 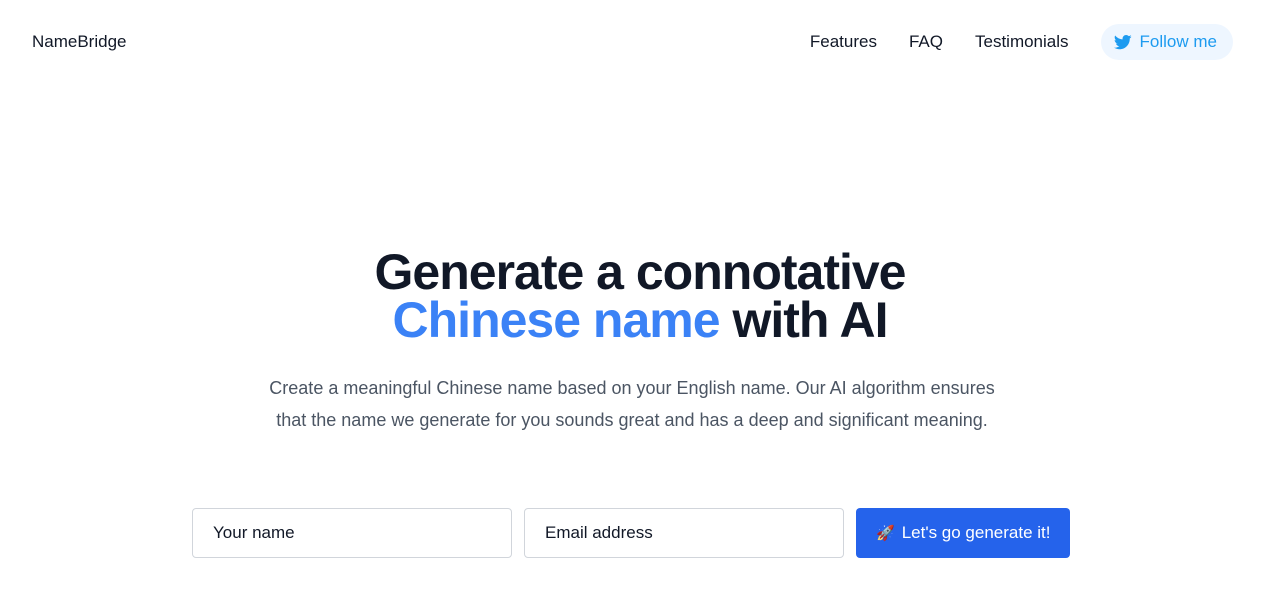 What do you see at coordinates (684, 533) in the screenshot?
I see `email-input` at bounding box center [684, 533].